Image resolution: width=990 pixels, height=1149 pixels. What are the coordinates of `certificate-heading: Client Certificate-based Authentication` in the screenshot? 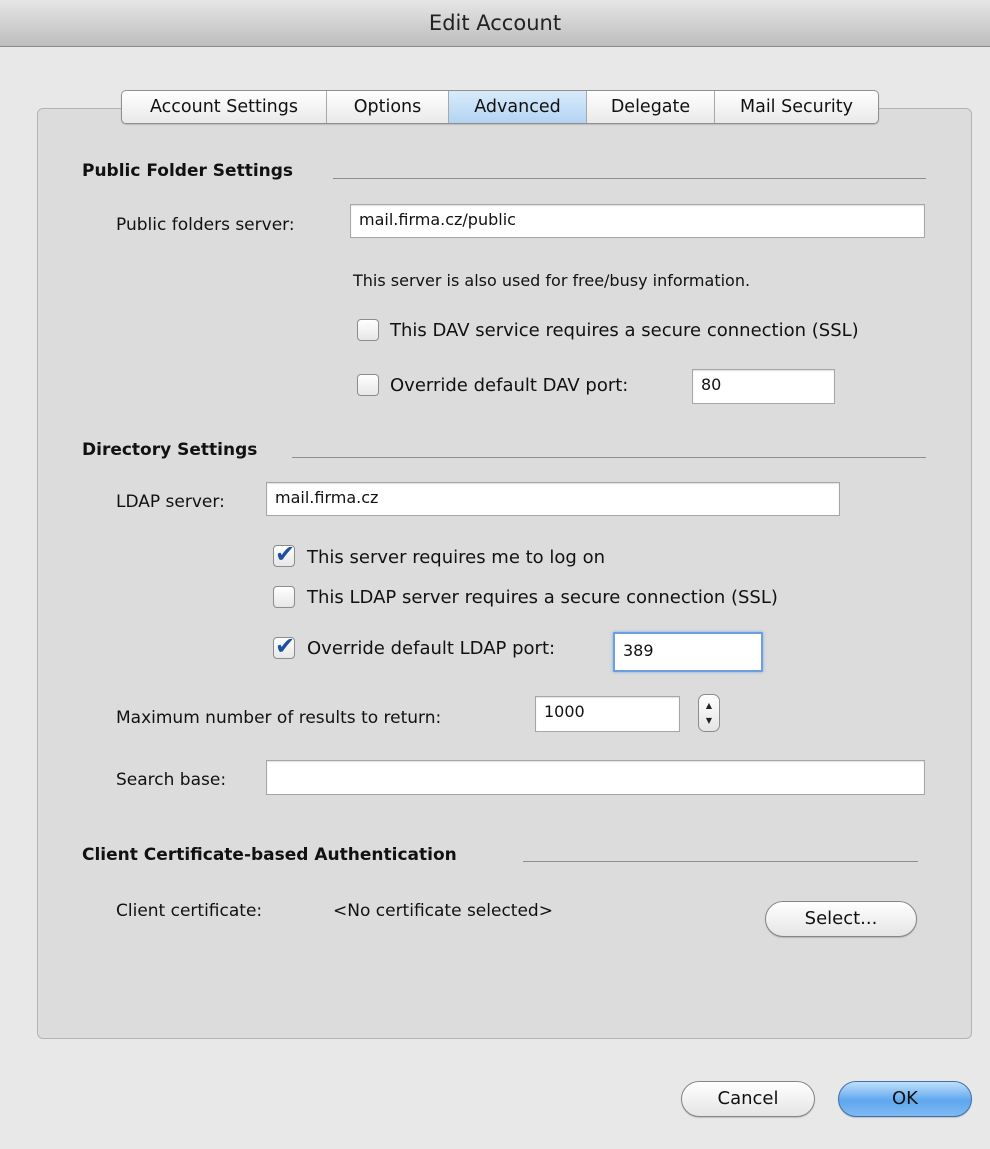 It's located at (269, 855).